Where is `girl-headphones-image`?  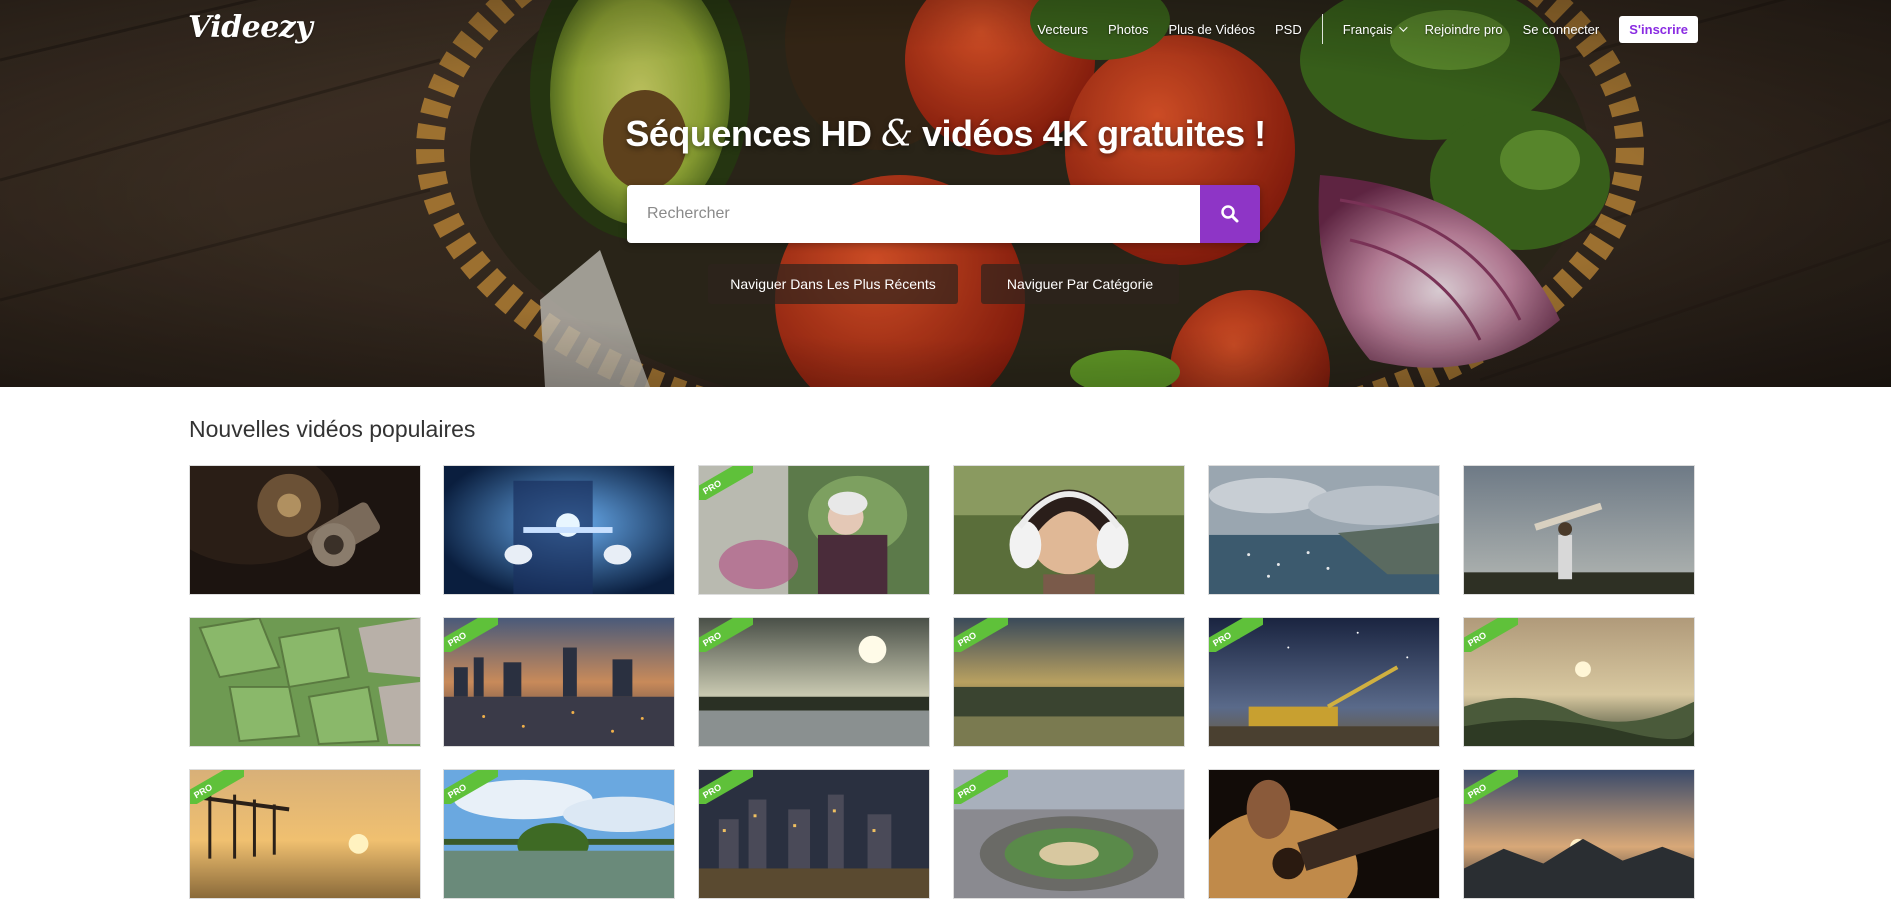
girl-headphones-image is located at coordinates (1069, 530).